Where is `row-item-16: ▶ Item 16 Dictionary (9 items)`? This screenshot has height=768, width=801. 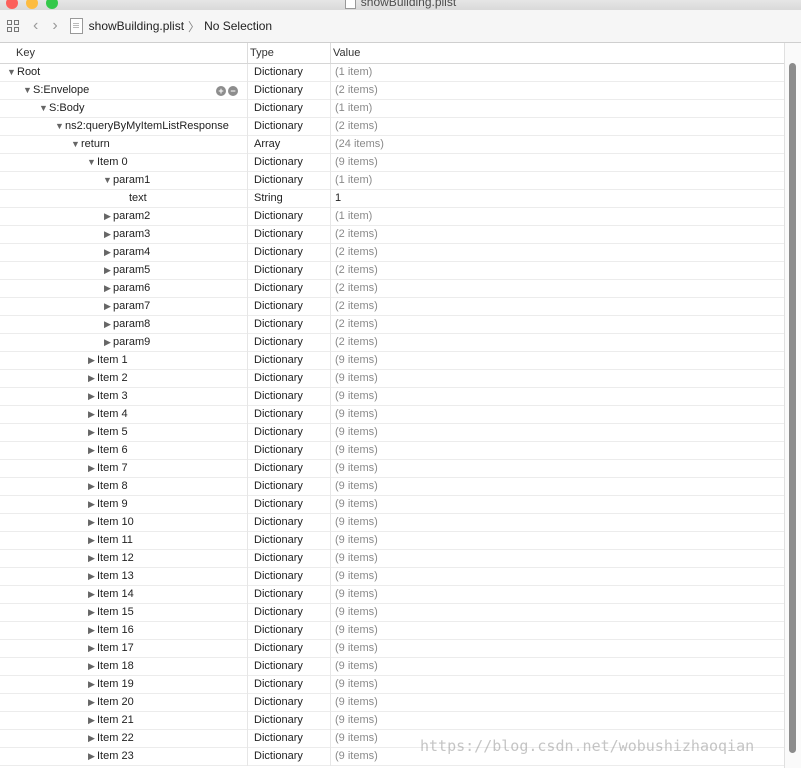 row-item-16: ▶ Item 16 Dictionary (9 items) is located at coordinates (392, 631).